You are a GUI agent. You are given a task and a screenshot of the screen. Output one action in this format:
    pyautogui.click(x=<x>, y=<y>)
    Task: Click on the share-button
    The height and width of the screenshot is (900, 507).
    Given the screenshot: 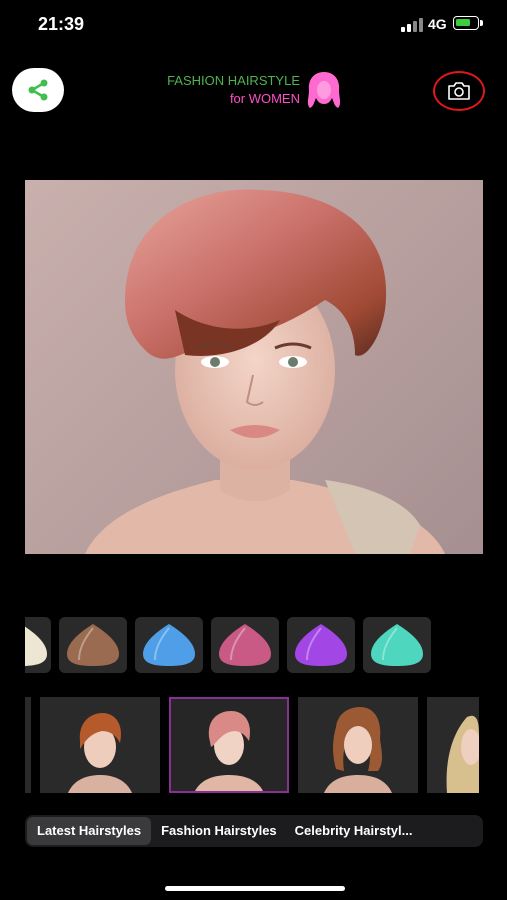 What is the action you would take?
    pyautogui.click(x=38, y=90)
    